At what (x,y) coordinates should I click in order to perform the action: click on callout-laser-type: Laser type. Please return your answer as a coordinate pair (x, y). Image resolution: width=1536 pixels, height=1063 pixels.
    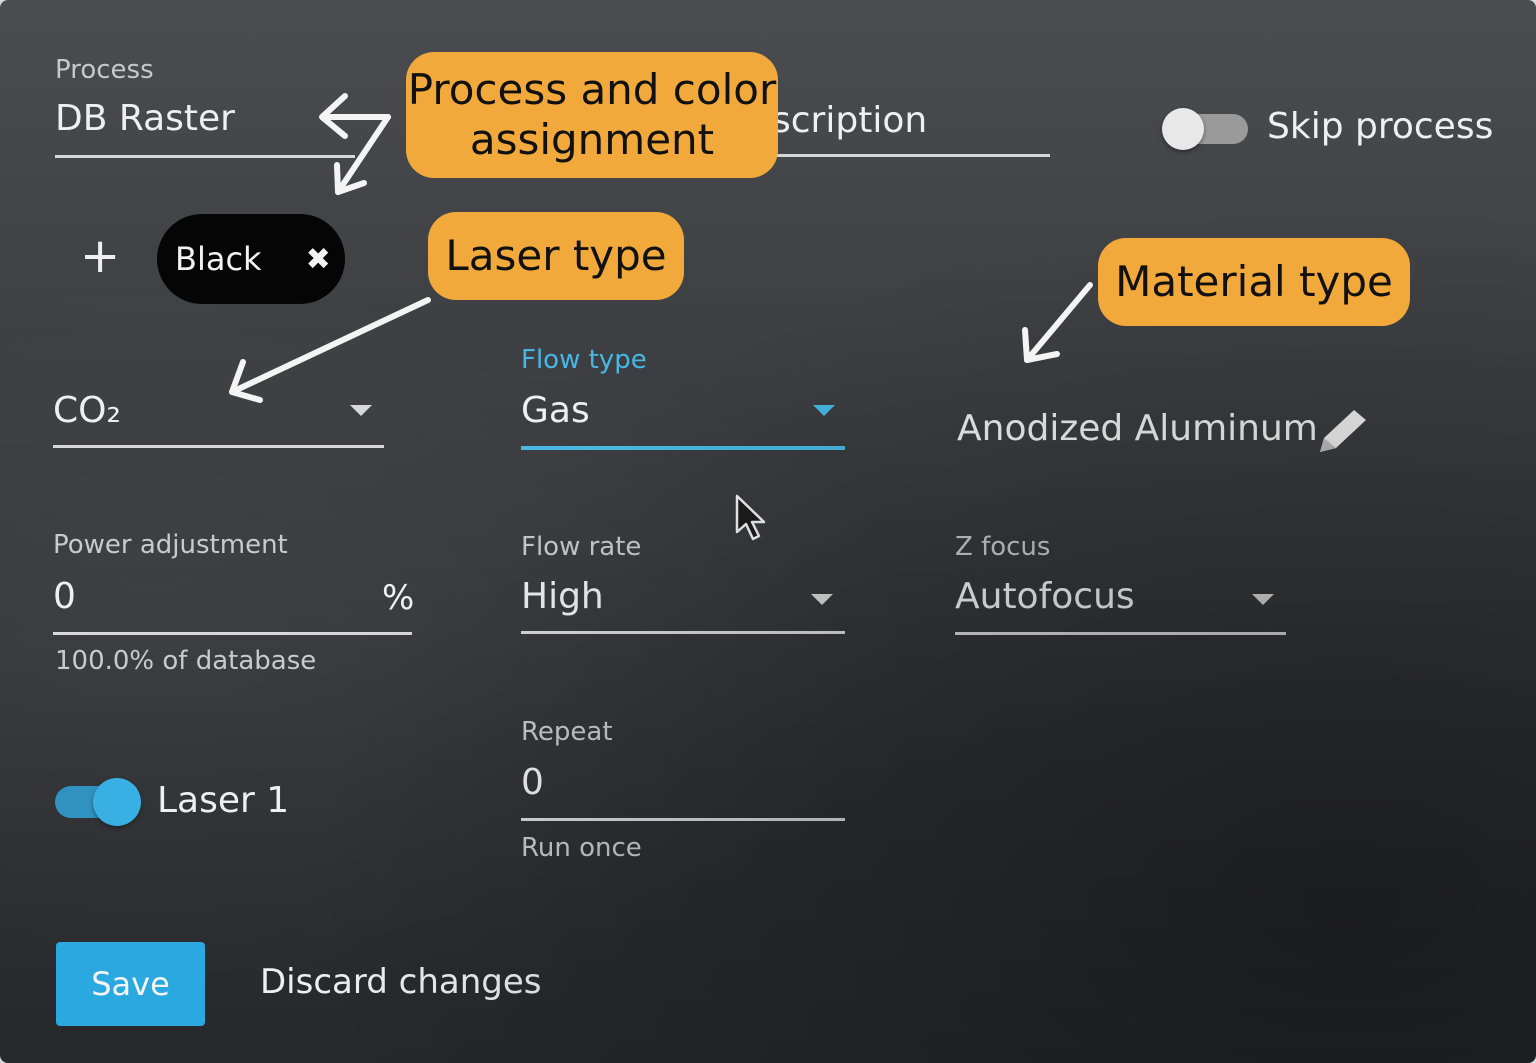
    Looking at the image, I should click on (556, 256).